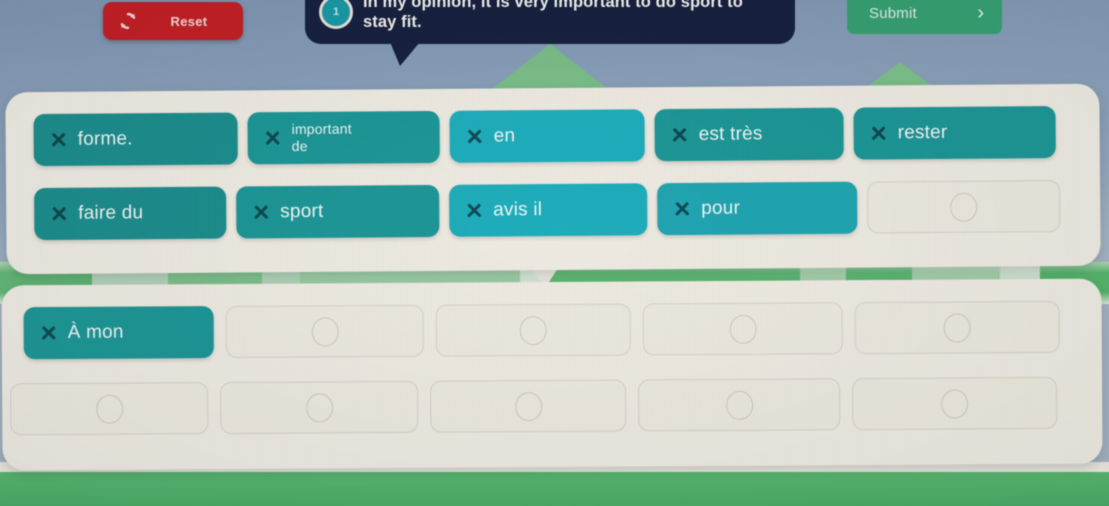 This screenshot has height=506, width=1109. What do you see at coordinates (980, 13) in the screenshot?
I see `chevron-right-icon: ›` at bounding box center [980, 13].